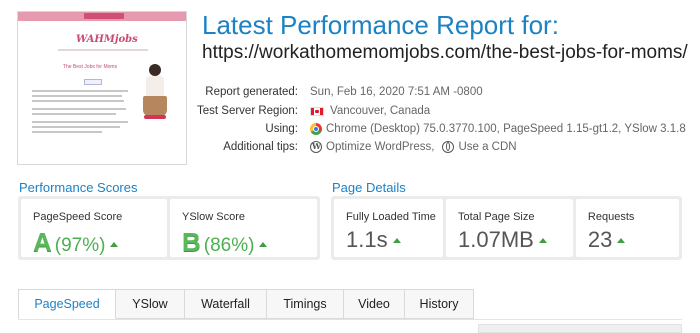 Image resolution: width=700 pixels, height=333 pixels. I want to click on thumb-nav, so click(103, 50).